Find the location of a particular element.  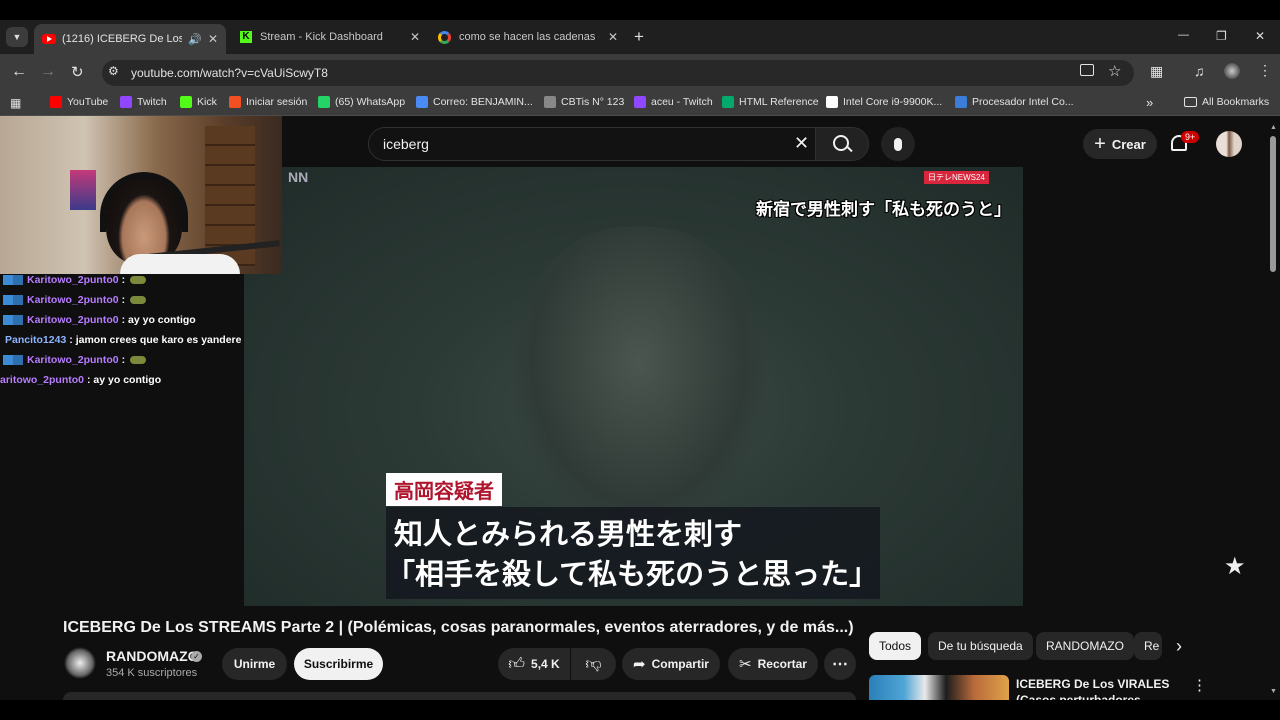

browser-menu-icon: ⋮ is located at coordinates (1265, 70).